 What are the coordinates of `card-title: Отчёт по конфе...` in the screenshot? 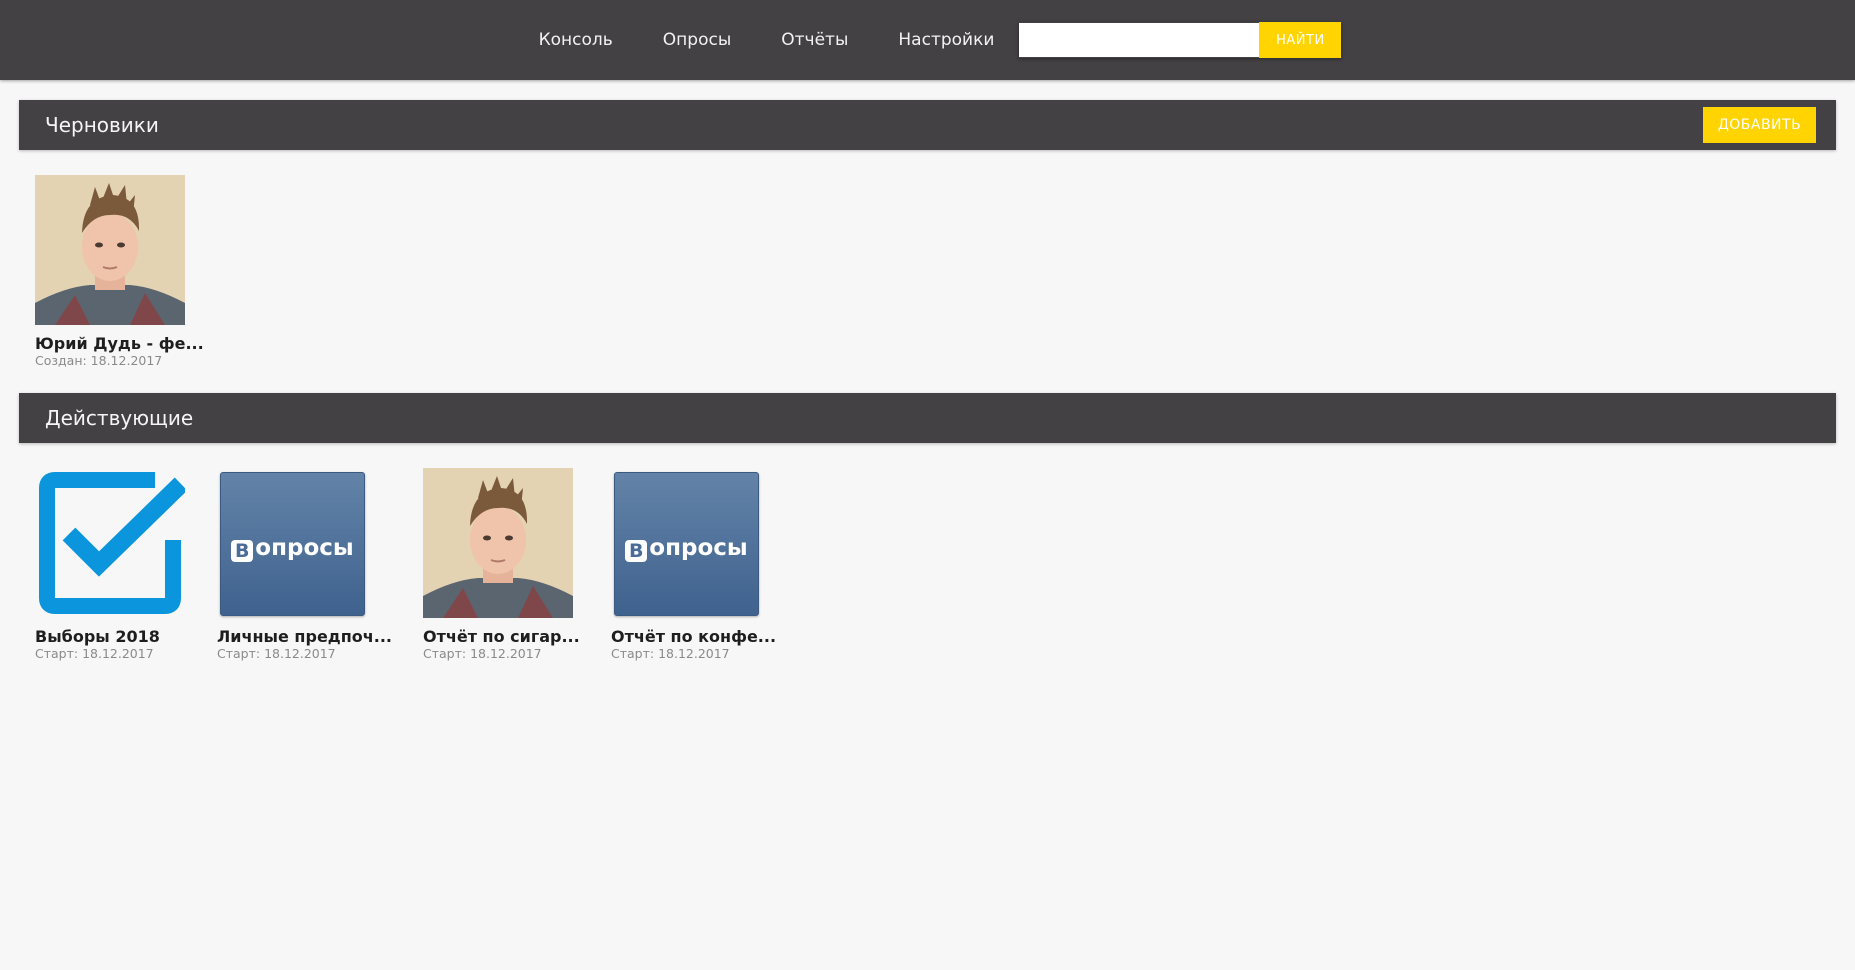 It's located at (694, 636).